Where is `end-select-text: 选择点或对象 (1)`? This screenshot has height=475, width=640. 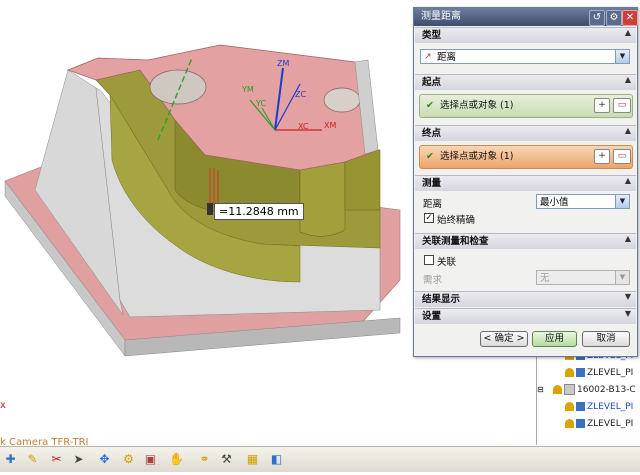 end-select-text: 选择点或对象 (1) is located at coordinates (477, 156).